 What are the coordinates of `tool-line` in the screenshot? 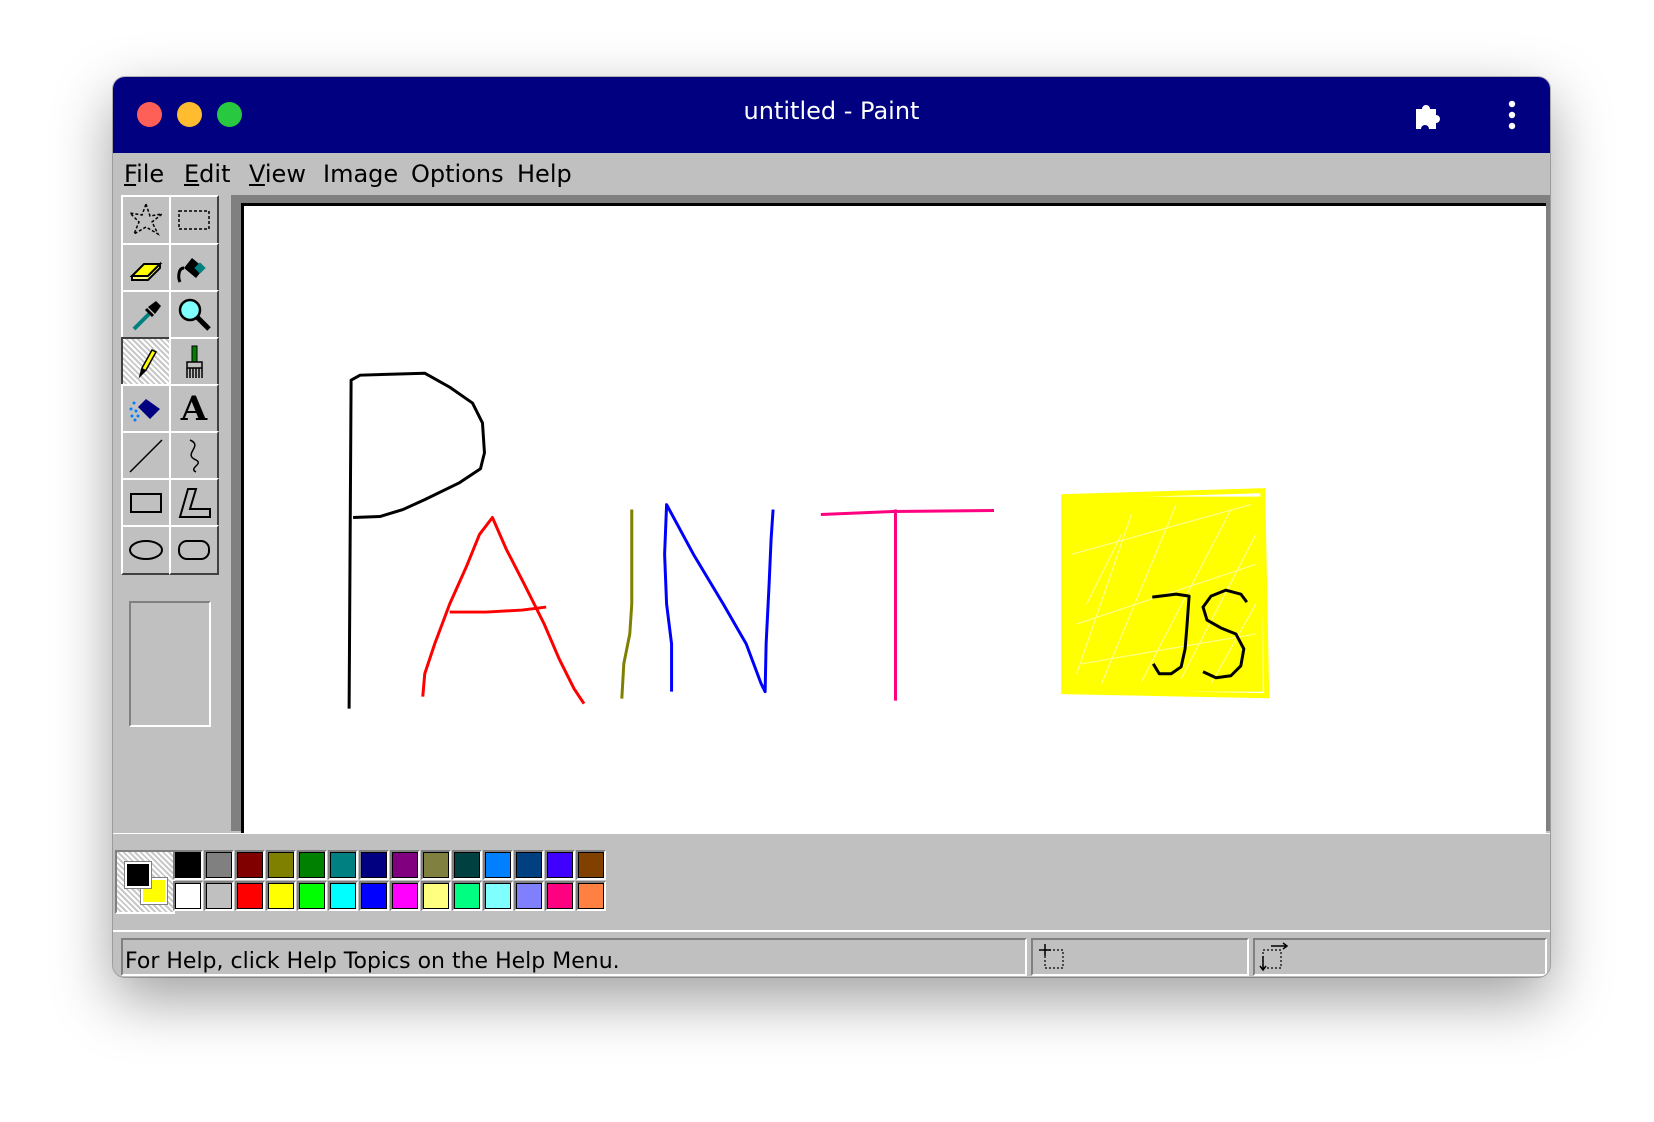 It's located at (146, 456).